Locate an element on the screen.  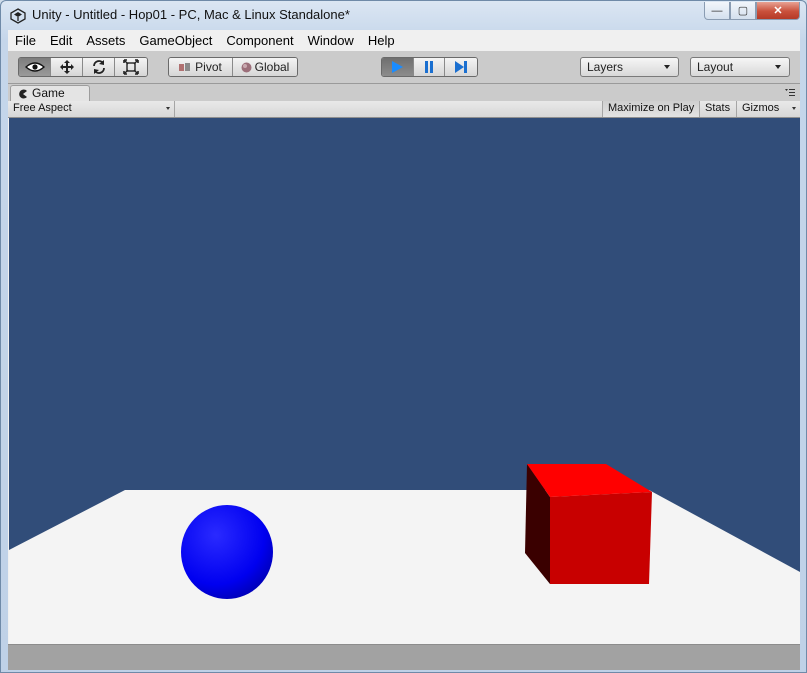
menu-component: Component is located at coordinates (259, 40).